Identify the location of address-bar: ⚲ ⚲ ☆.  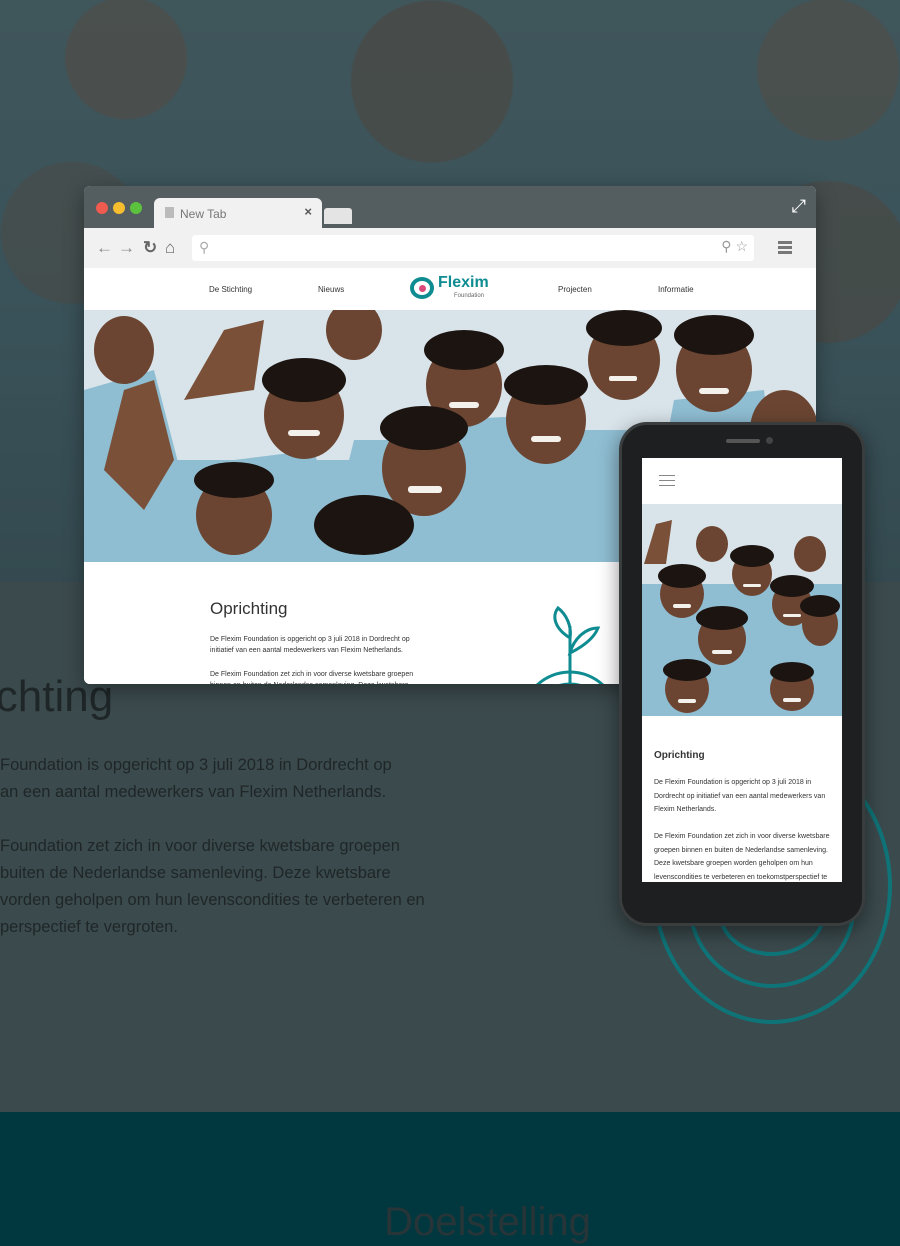
(473, 248).